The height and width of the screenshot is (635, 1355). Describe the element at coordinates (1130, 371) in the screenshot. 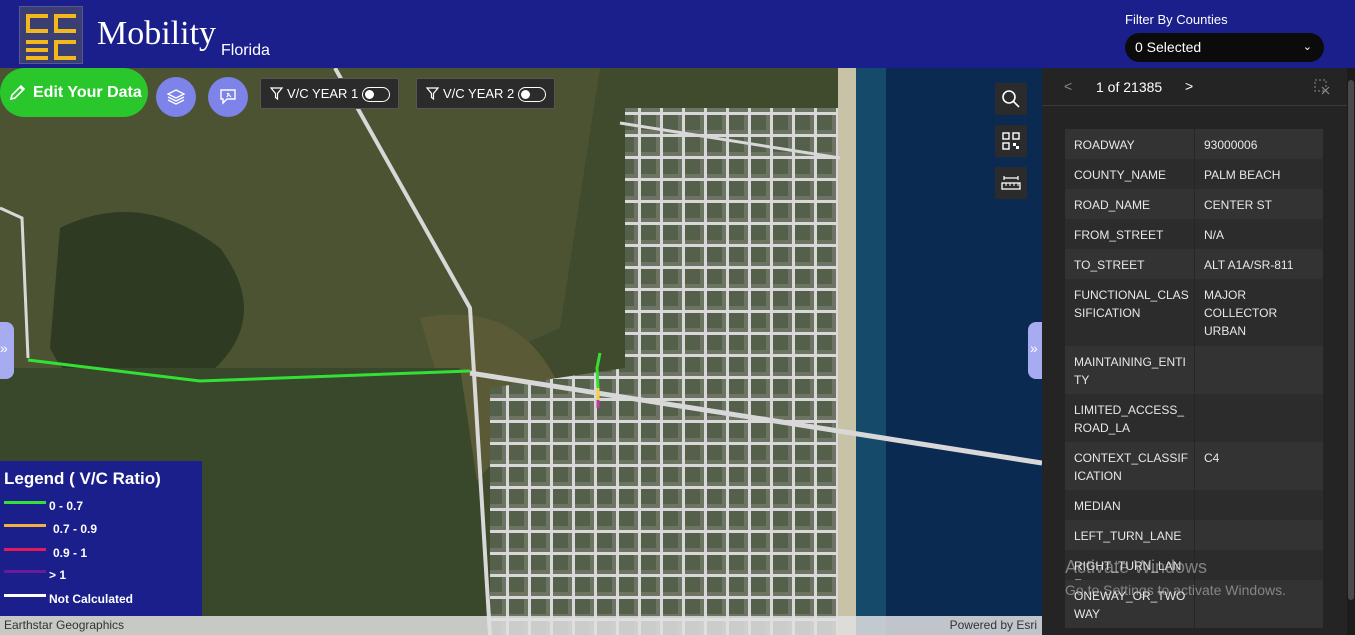

I see `attribute-key: MAINTAINING_ENTITY` at that location.